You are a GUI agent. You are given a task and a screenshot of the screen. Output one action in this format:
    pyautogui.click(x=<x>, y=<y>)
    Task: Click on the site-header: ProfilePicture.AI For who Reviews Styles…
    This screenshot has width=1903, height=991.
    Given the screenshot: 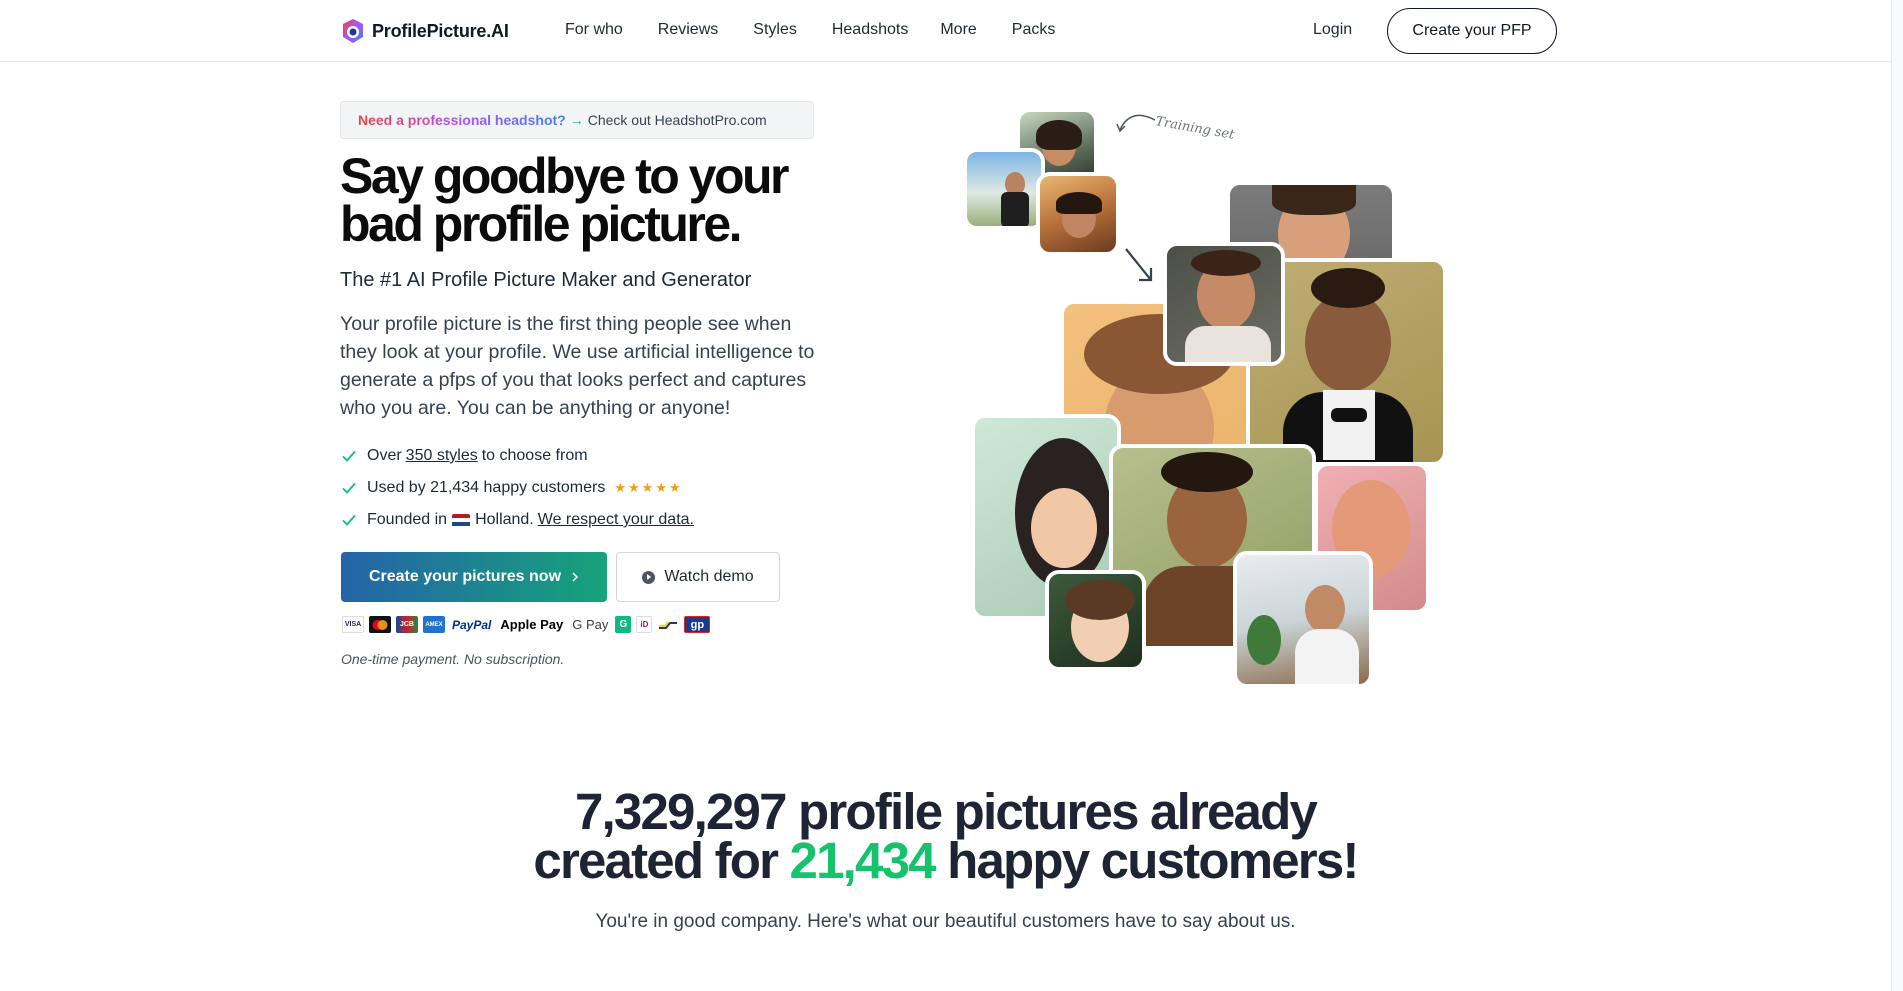 What is the action you would take?
    pyautogui.click(x=945, y=31)
    